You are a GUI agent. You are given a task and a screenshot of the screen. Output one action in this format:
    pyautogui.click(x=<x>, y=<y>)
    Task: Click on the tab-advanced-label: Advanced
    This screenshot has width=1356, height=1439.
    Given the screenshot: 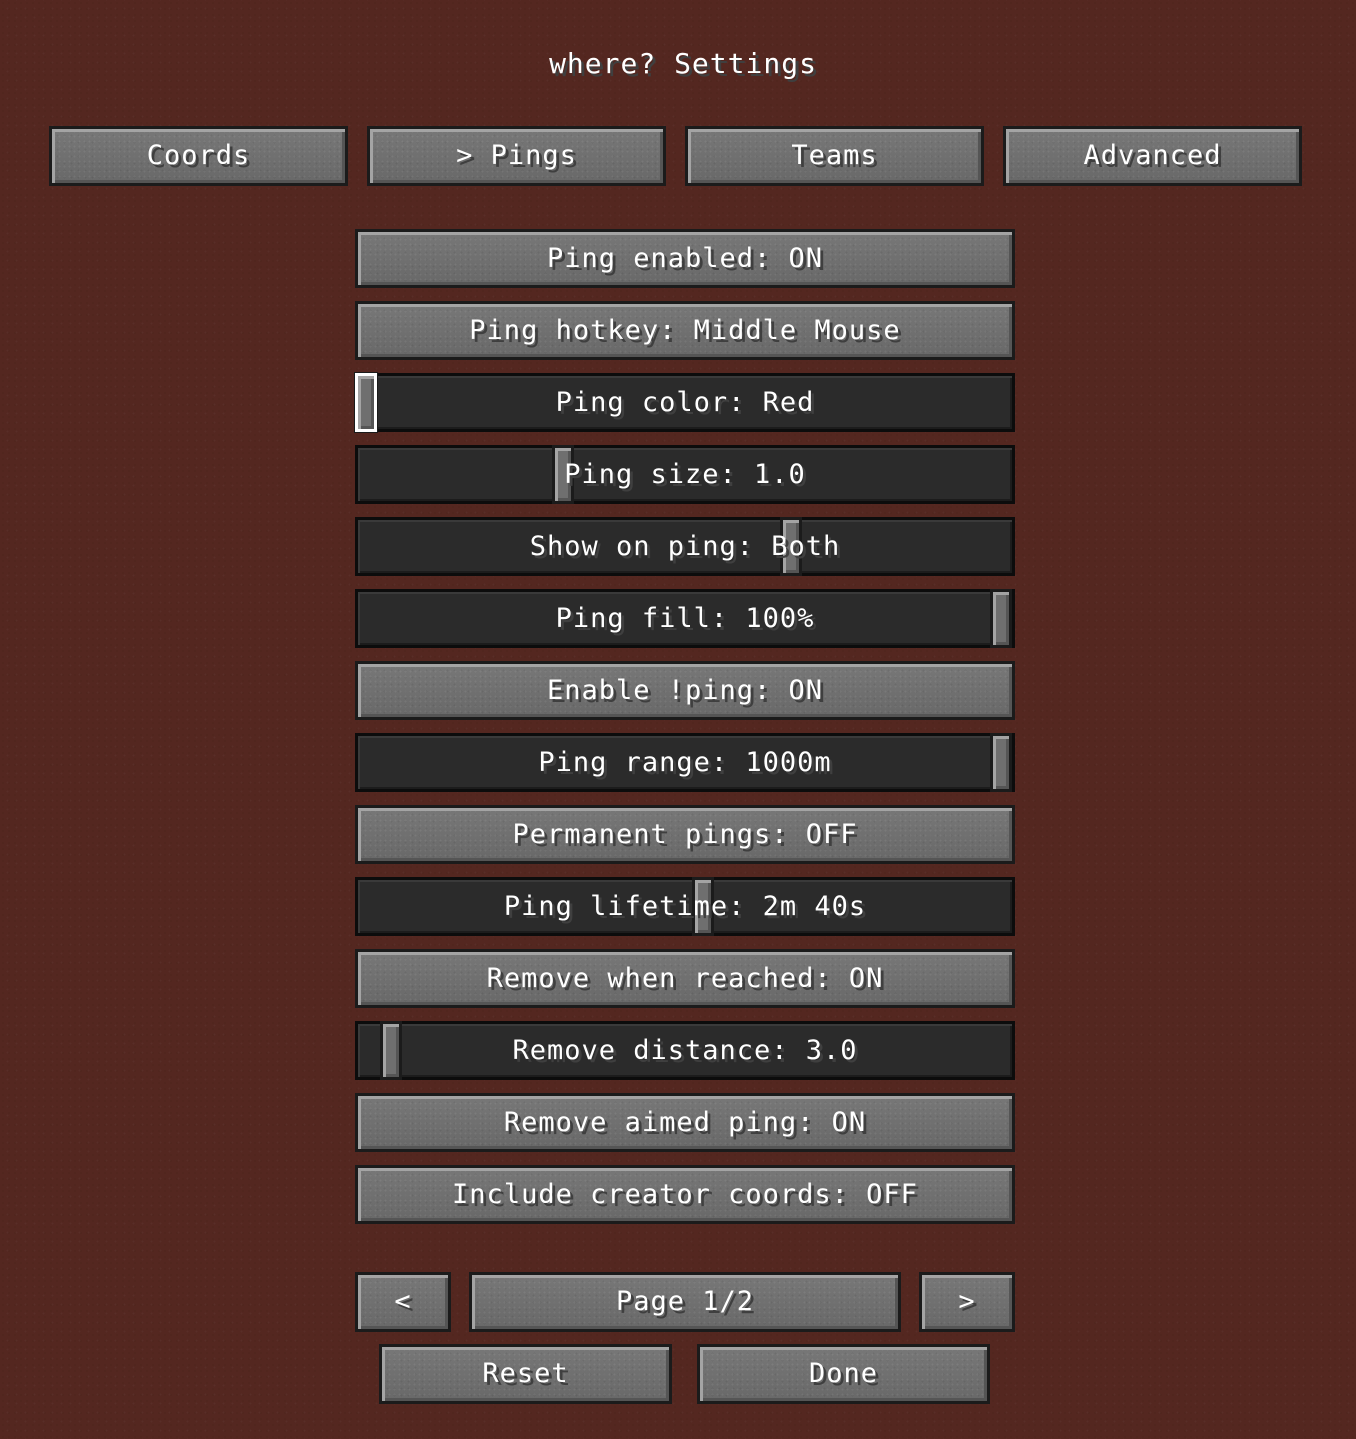 What is the action you would take?
    pyautogui.click(x=1152, y=155)
    